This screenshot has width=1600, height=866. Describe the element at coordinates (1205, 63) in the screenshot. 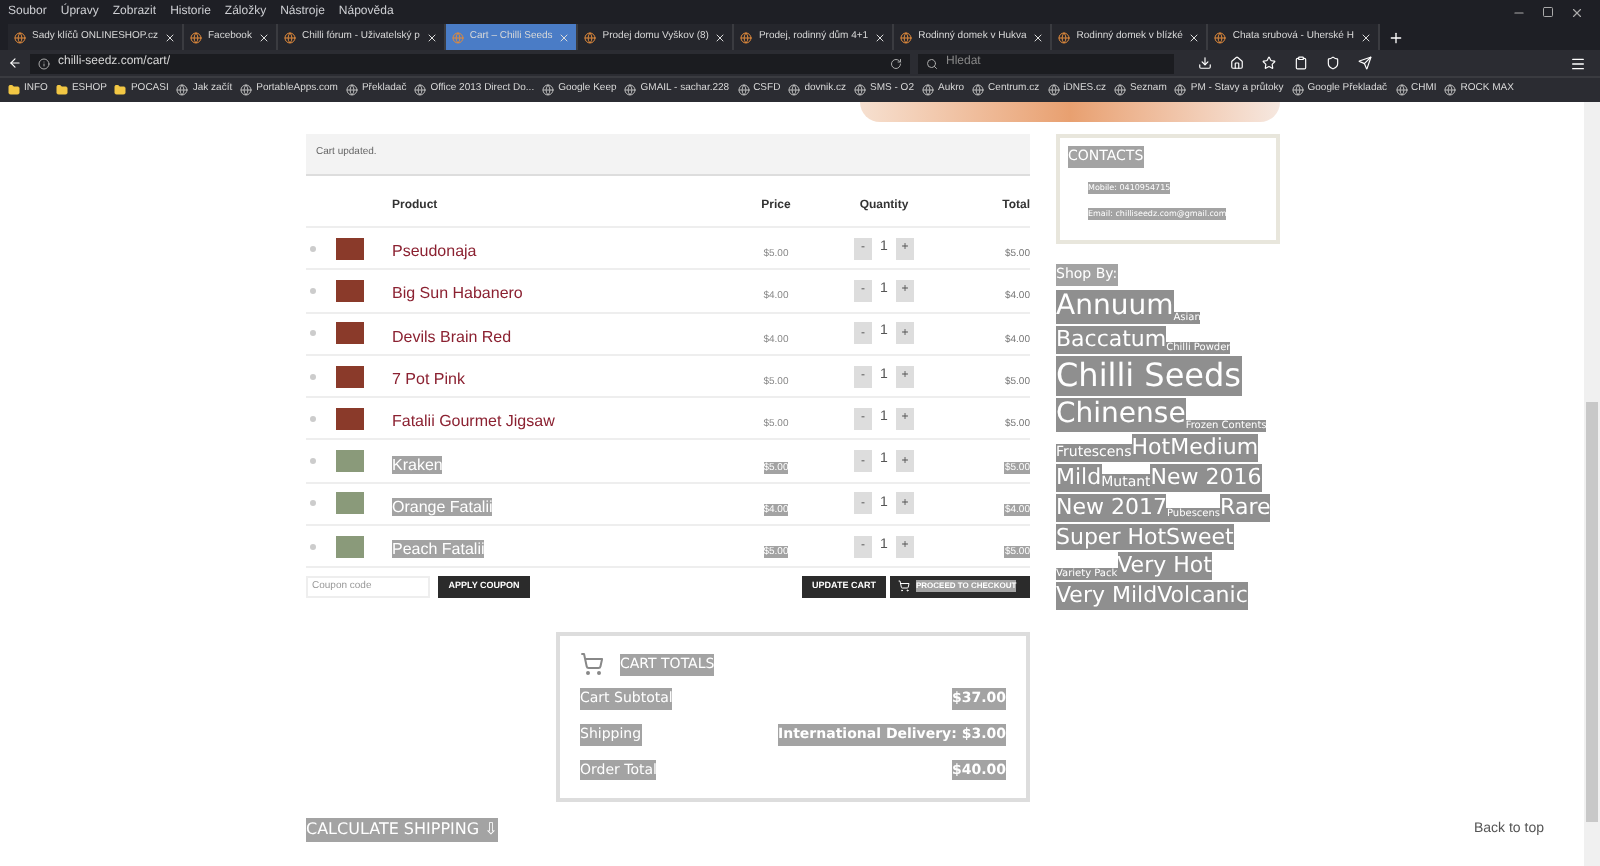

I see `download-icon` at that location.